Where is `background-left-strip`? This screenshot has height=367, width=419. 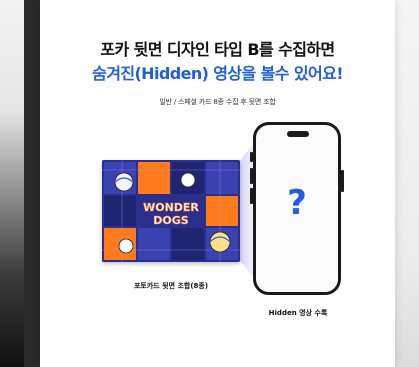 background-left-strip is located at coordinates (12, 183).